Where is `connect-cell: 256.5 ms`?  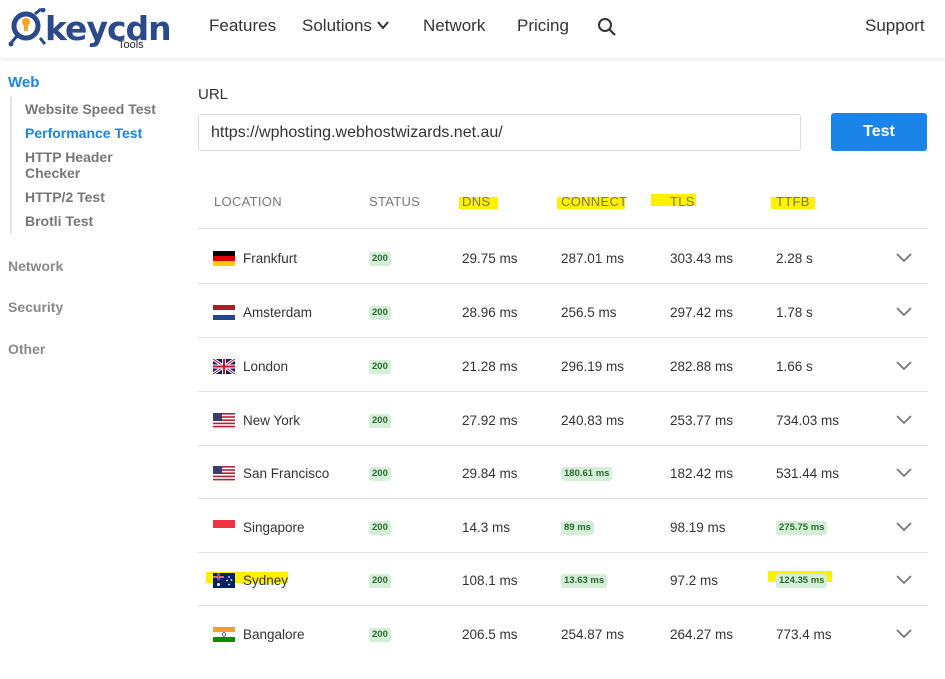
connect-cell: 256.5 ms is located at coordinates (589, 312).